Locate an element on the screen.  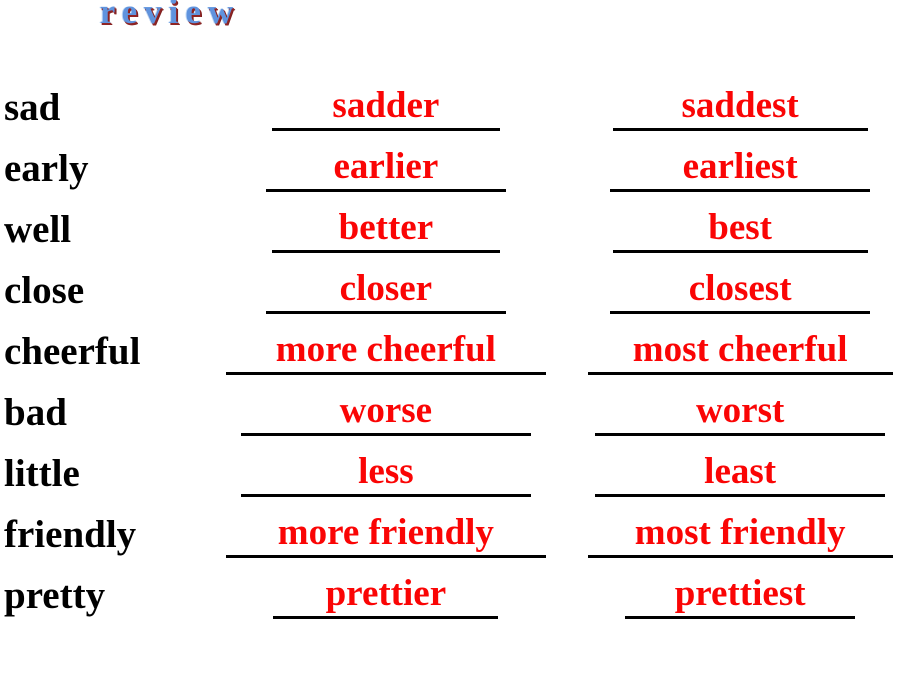
table-row: pretty prettier prettiest is located at coordinates (460, 588).